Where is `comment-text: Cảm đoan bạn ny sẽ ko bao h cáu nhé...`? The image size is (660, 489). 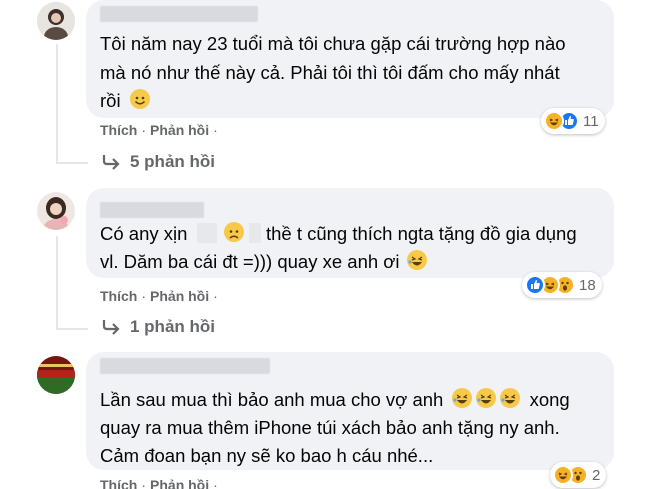 comment-text: Cảm đoan bạn ny sẽ ko bao h cáu nhé... is located at coordinates (266, 455).